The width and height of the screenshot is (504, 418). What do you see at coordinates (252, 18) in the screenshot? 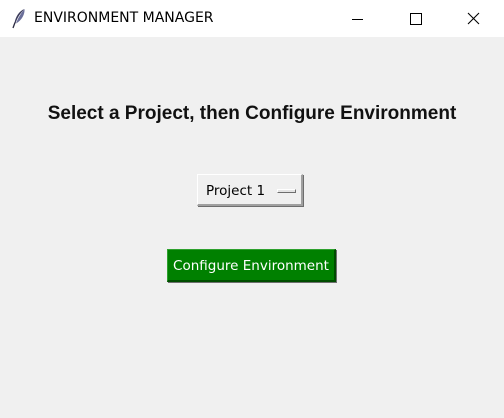
I see `title-bar: ENVIRONMENT MANAGER` at bounding box center [252, 18].